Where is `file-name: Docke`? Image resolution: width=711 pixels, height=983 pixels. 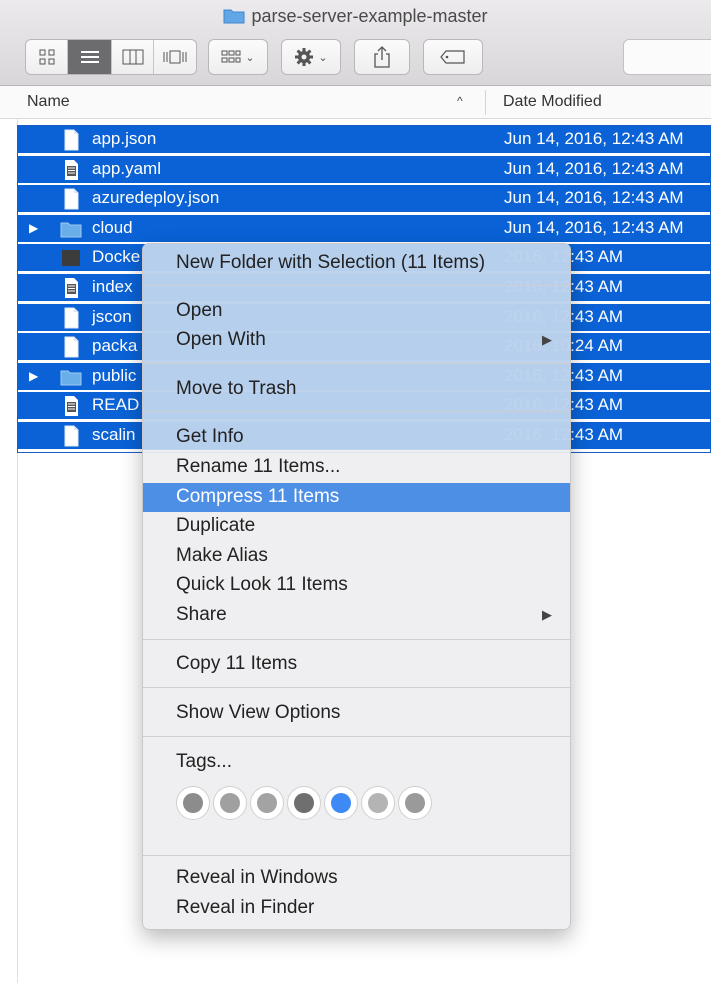
file-name: Docke is located at coordinates (116, 256).